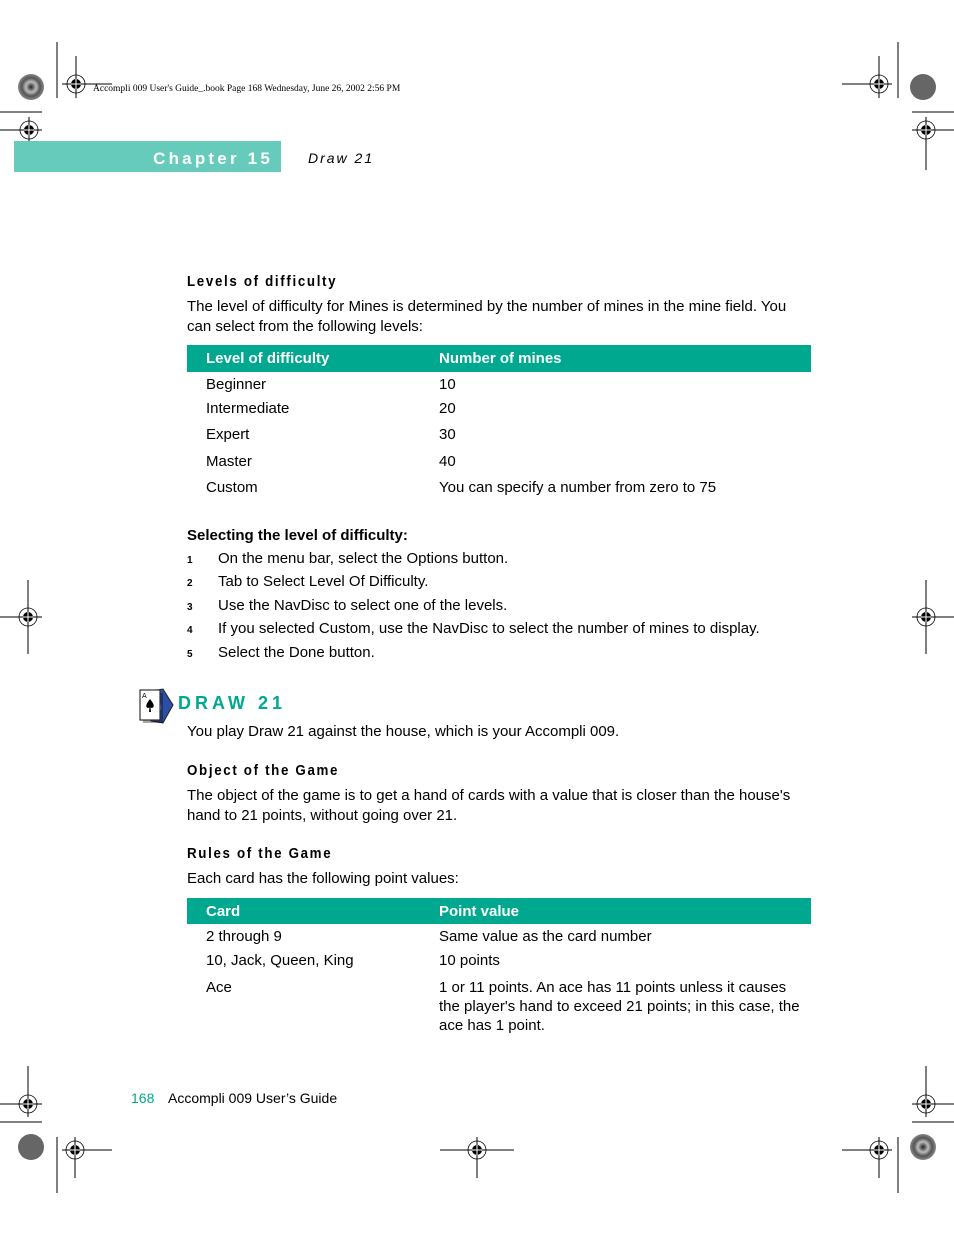 The width and height of the screenshot is (954, 1235). I want to click on table-cell: Ace, so click(219, 987).